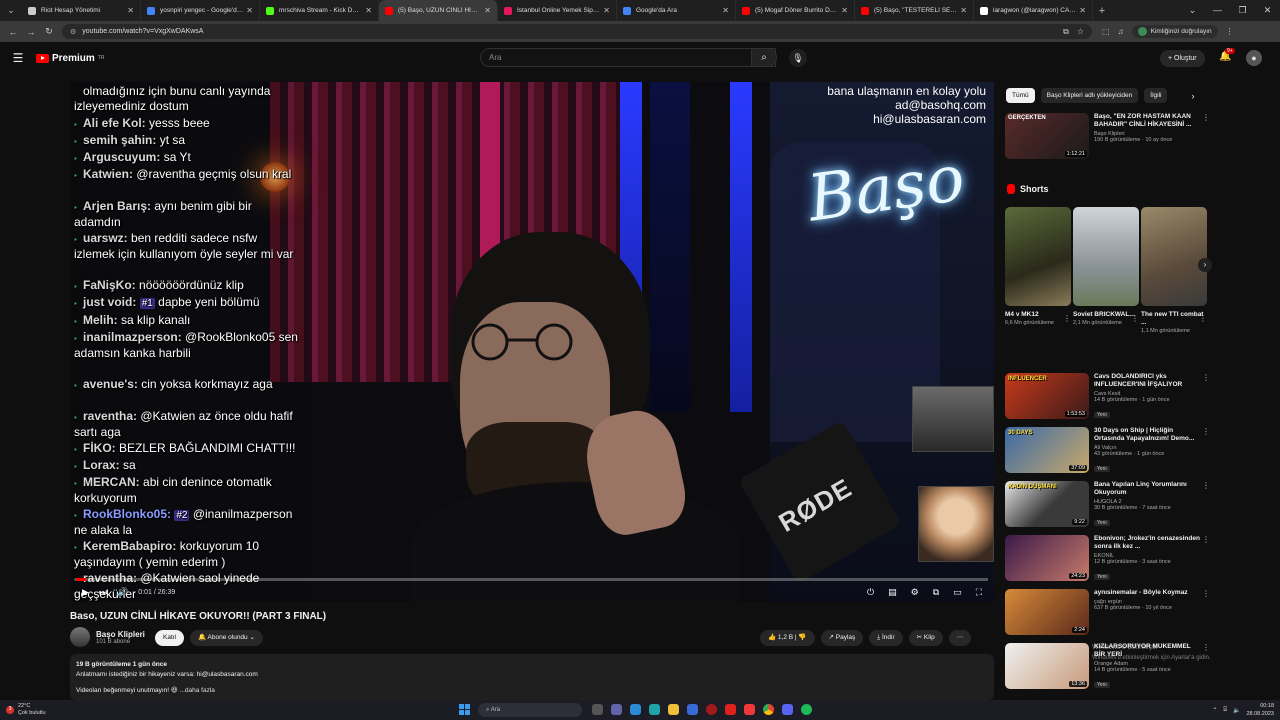 This screenshot has width=1280, height=720. I want to click on short-item: M4 v MK12 6,6 Mn görüntüleme ⋮, so click(1038, 267).